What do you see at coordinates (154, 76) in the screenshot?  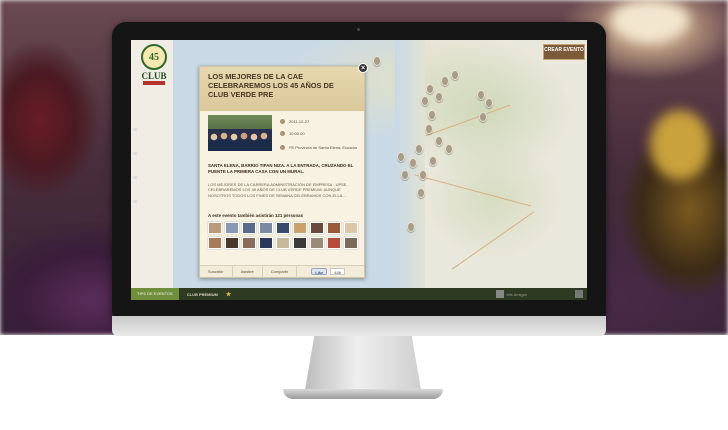 I see `logo-text: CLUB` at bounding box center [154, 76].